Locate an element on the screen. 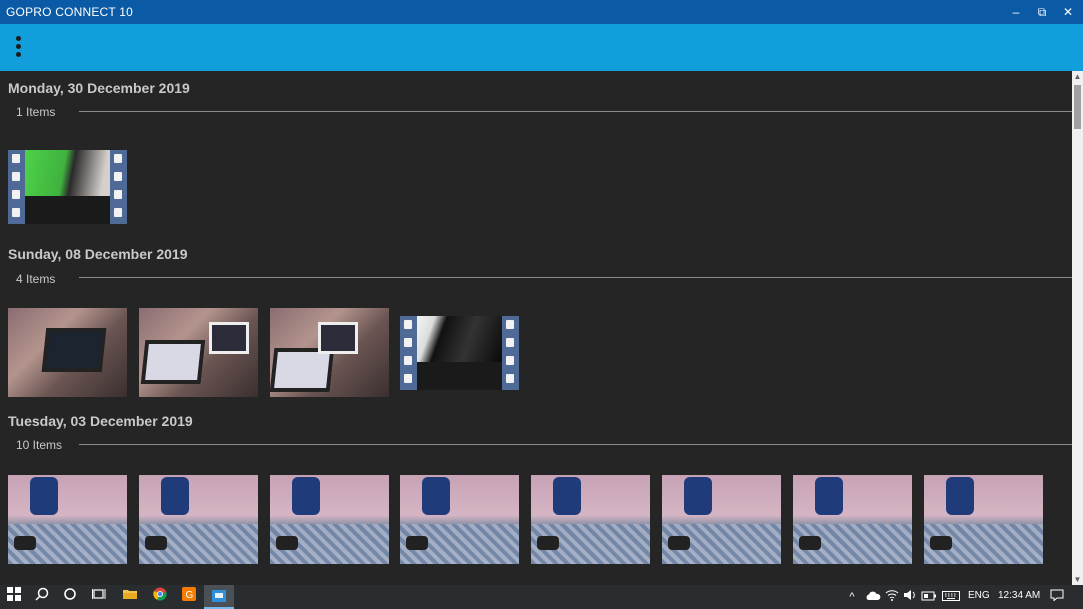 The width and height of the screenshot is (1083, 609). svg-text: G is located at coordinates (190, 595).